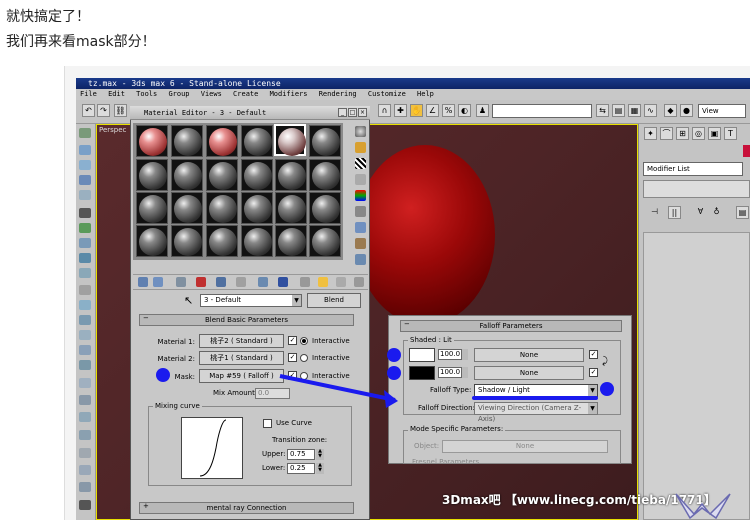 This screenshot has width=750, height=520. Describe the element at coordinates (338, 391) in the screenshot. I see `annotation-arrow` at that location.